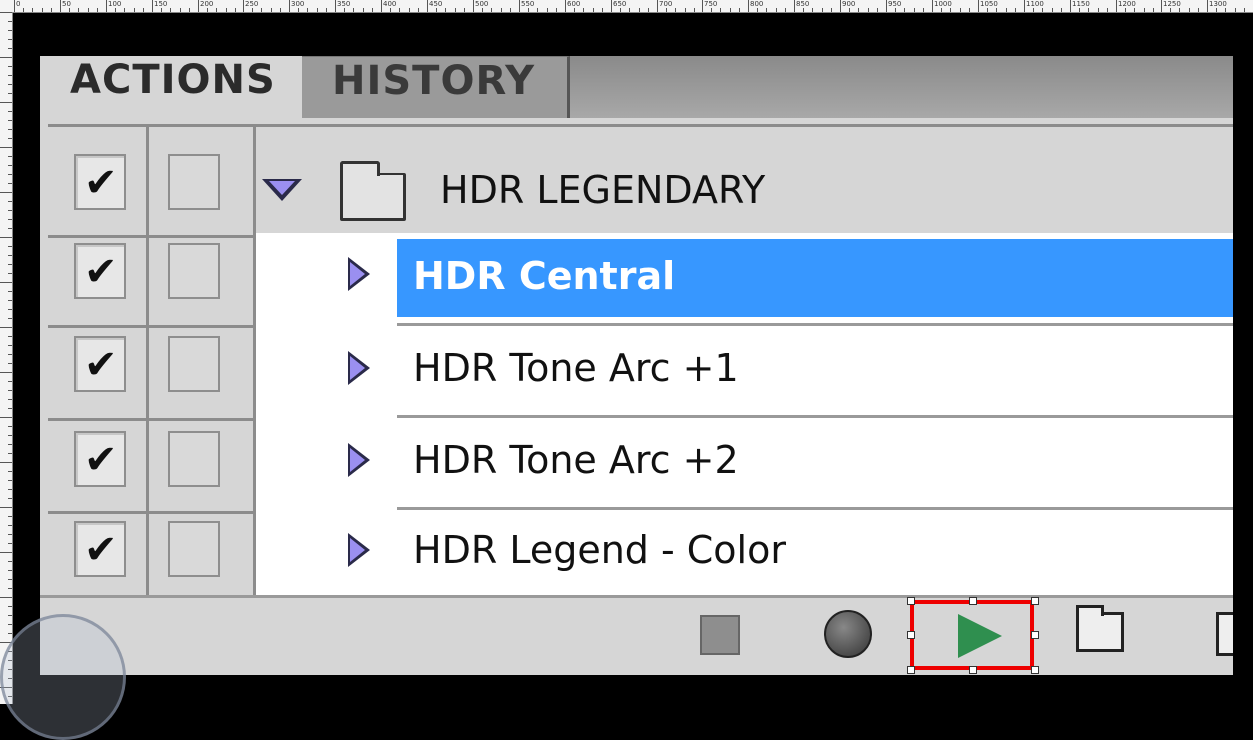  What do you see at coordinates (298, 4) in the screenshot?
I see `ruler-label: 300` at bounding box center [298, 4].